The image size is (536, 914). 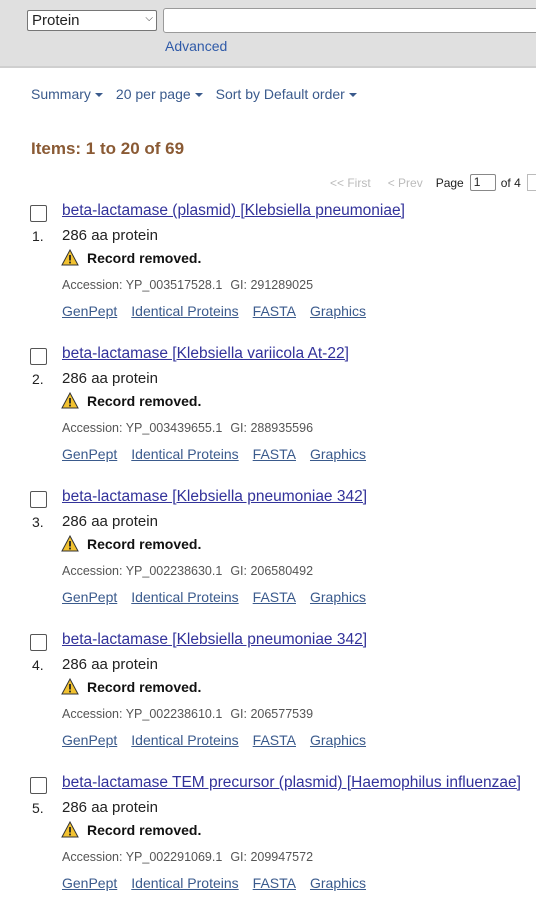 I want to click on per-page-dropdown-label: 20 per page, so click(x=153, y=94).